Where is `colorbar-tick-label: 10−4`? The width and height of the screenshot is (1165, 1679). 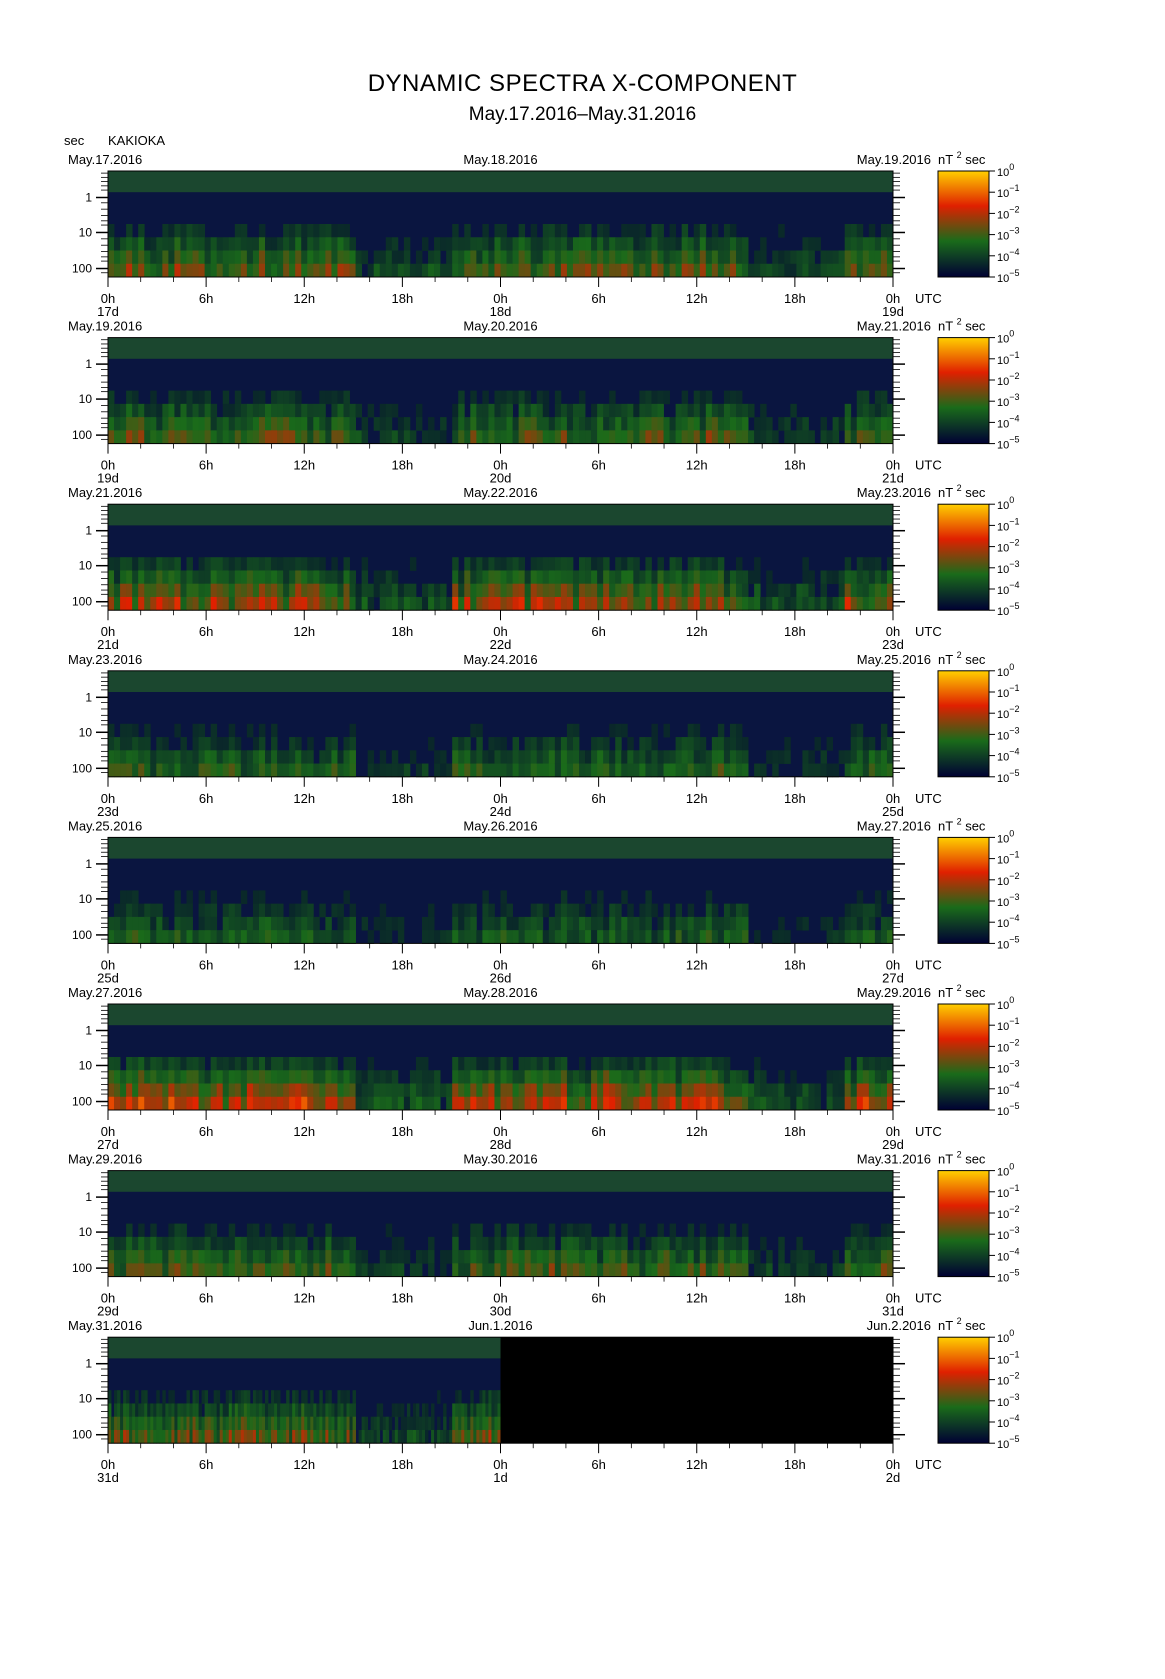 colorbar-tick-label: 10−4 is located at coordinates (1008, 421).